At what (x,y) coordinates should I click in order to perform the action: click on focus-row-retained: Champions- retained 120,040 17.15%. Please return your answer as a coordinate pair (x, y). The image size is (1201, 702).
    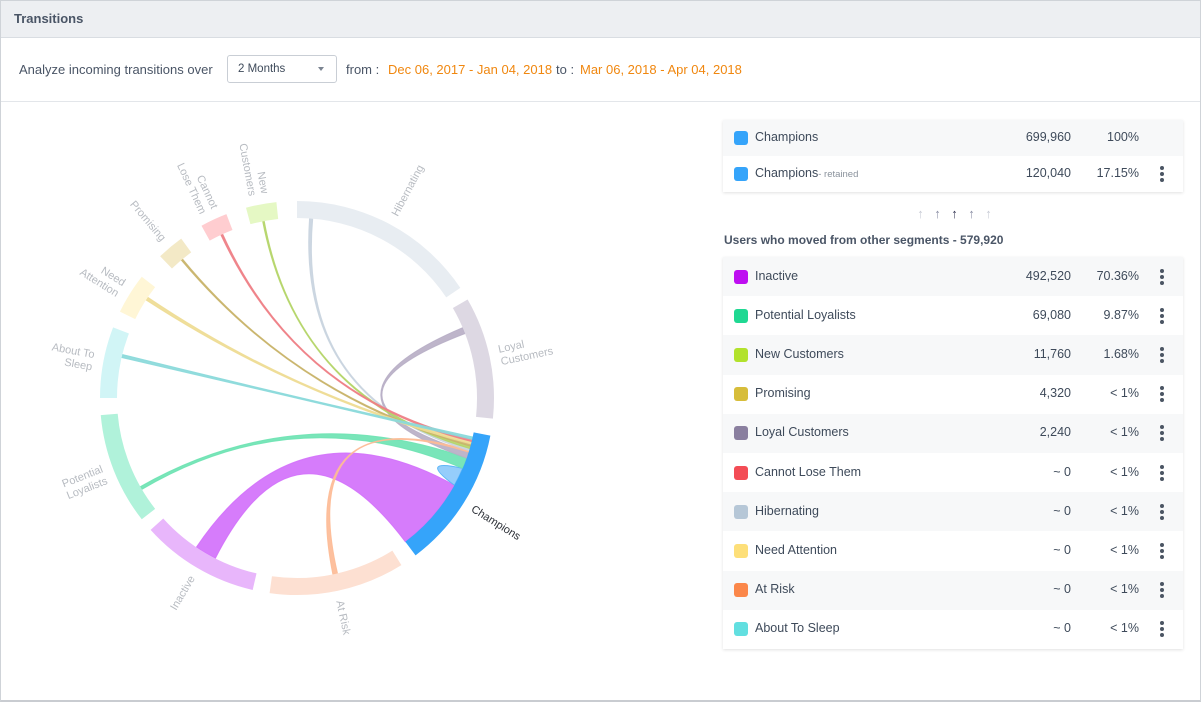
    Looking at the image, I should click on (953, 174).